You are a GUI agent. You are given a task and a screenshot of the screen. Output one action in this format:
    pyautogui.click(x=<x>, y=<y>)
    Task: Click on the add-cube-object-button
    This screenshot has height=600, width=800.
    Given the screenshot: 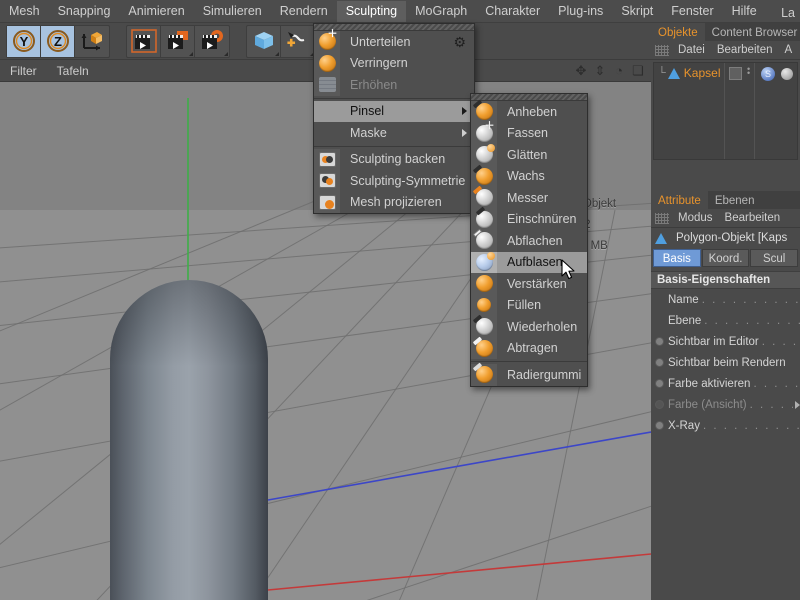 What is the action you would take?
    pyautogui.click(x=264, y=41)
    